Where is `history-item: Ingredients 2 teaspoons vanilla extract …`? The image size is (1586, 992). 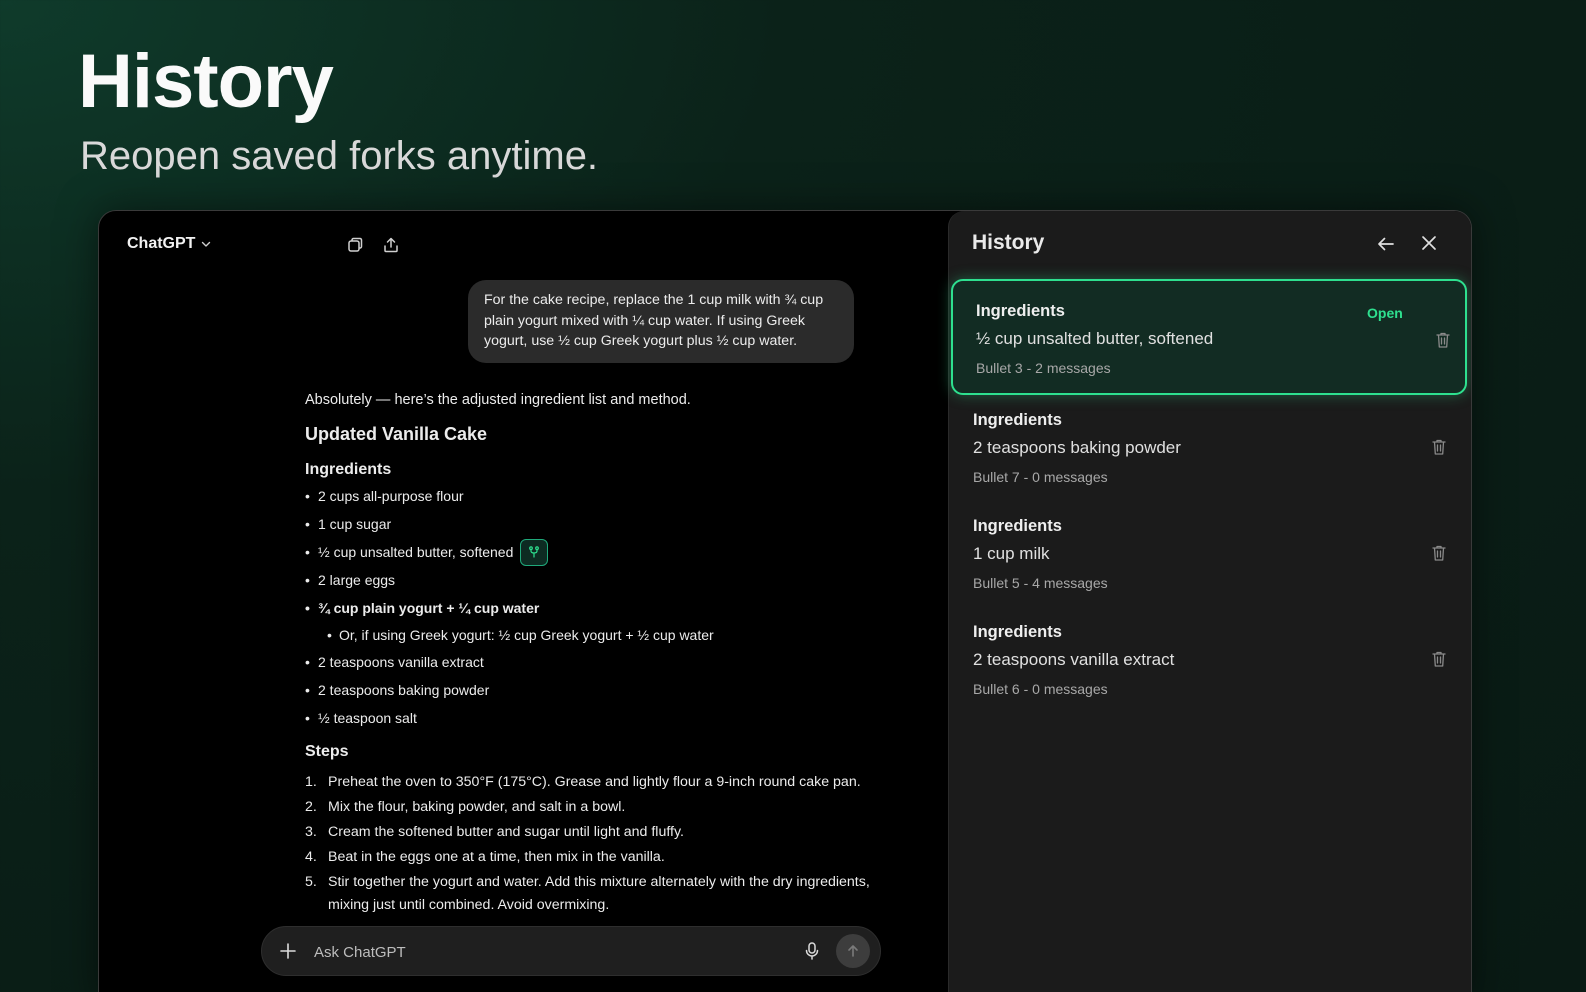
history-item: Ingredients 2 teaspoons vanilla extract … is located at coordinates (1209, 659).